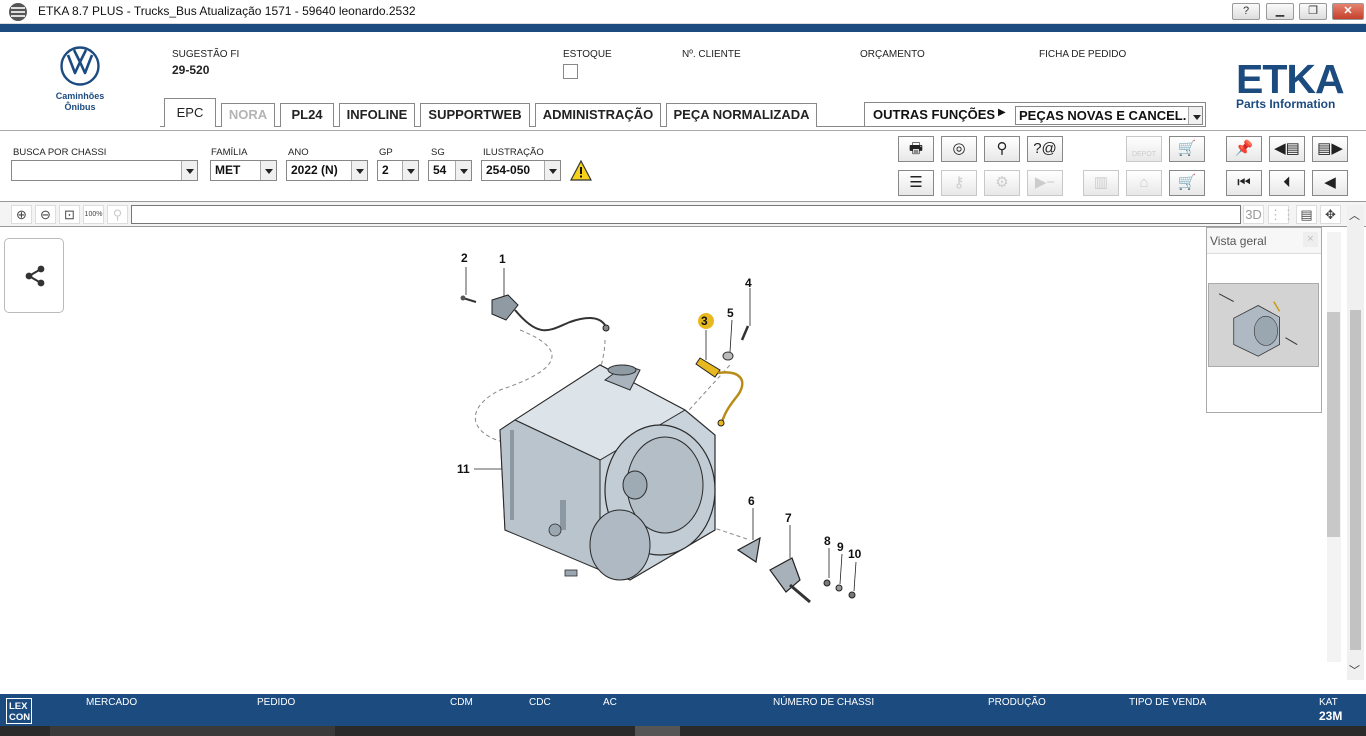  I want to click on tab-pl24: PL24, so click(307, 115).